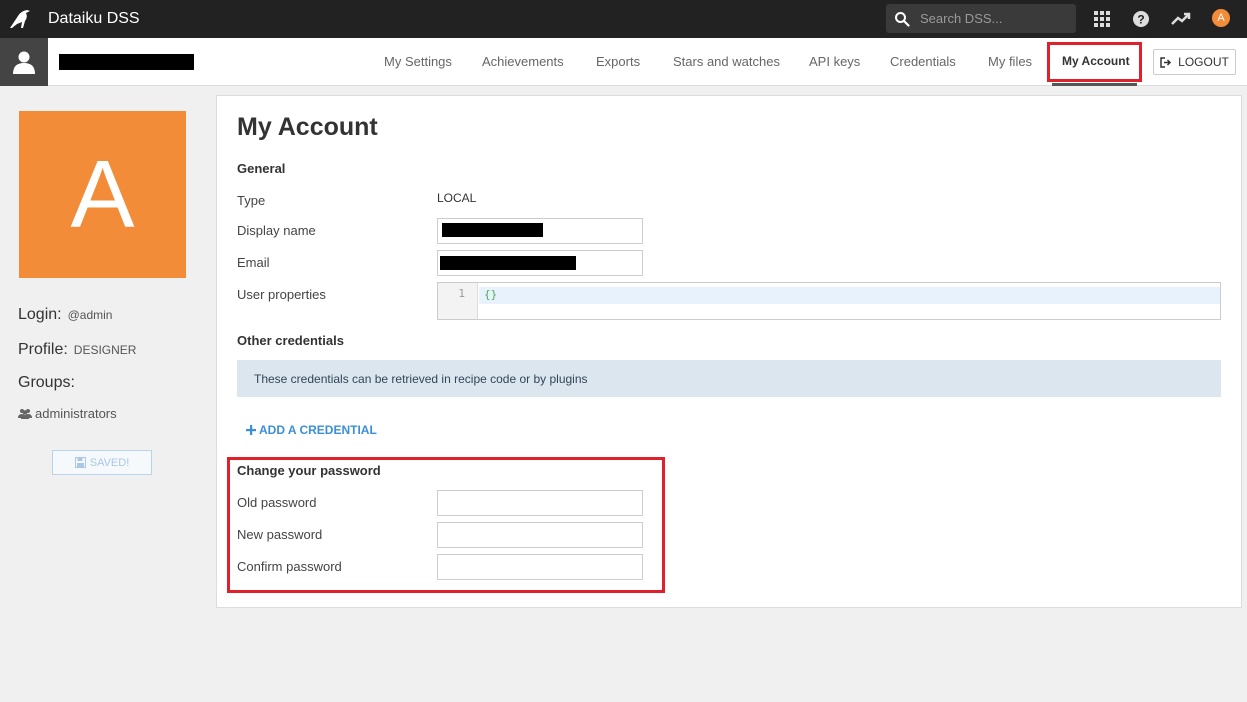 Image resolution: width=1247 pixels, height=702 pixels. I want to click on save-floppy-icon, so click(80, 462).